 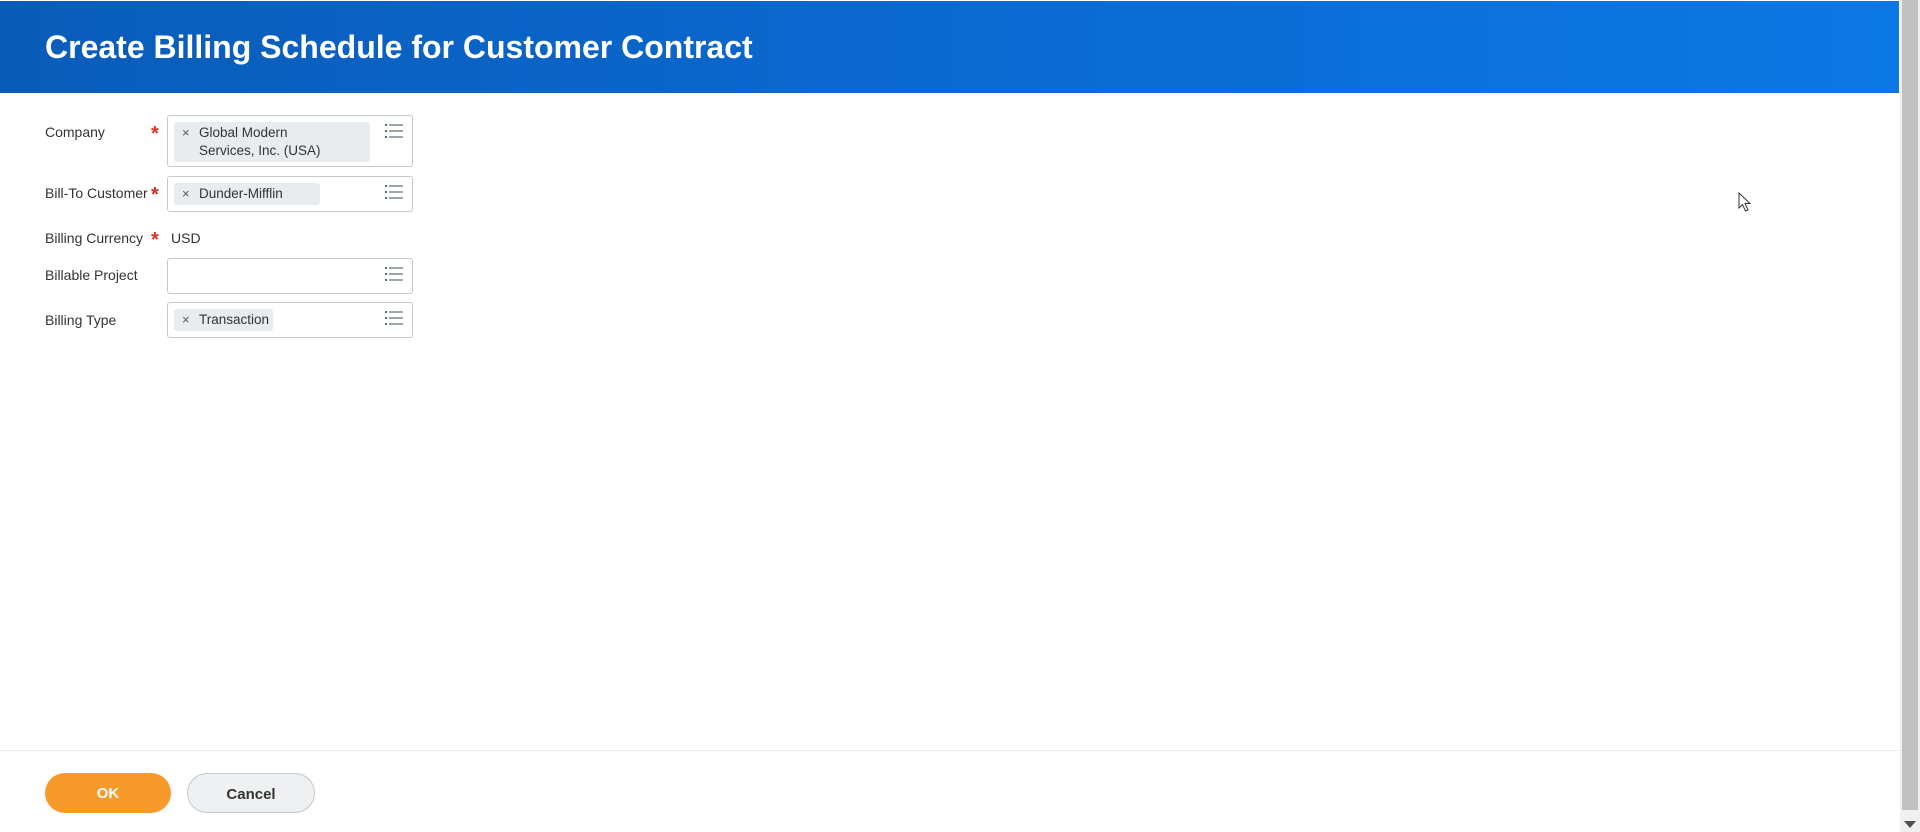 I want to click on billing-currency-row: Billing Currency * USD, so click(x=235, y=240).